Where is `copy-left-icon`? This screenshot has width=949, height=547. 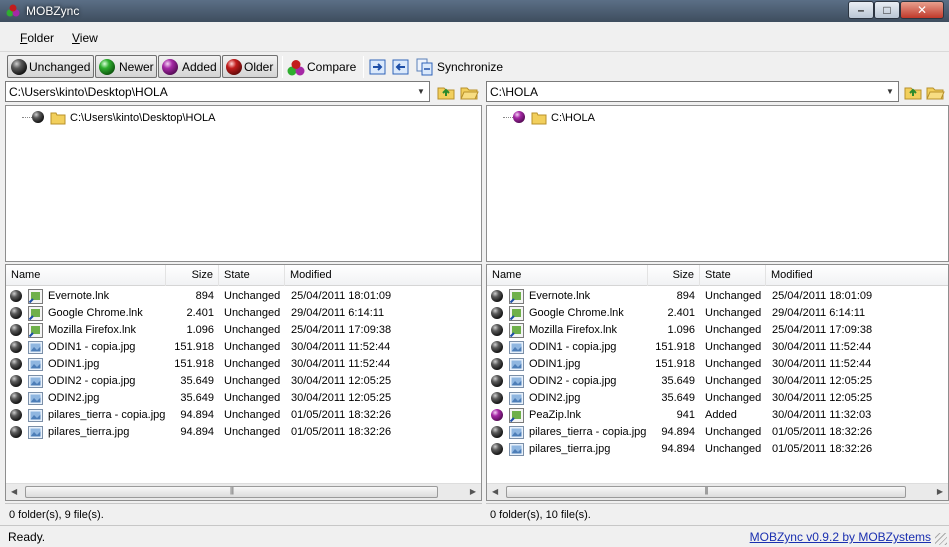
copy-left-icon is located at coordinates (401, 67).